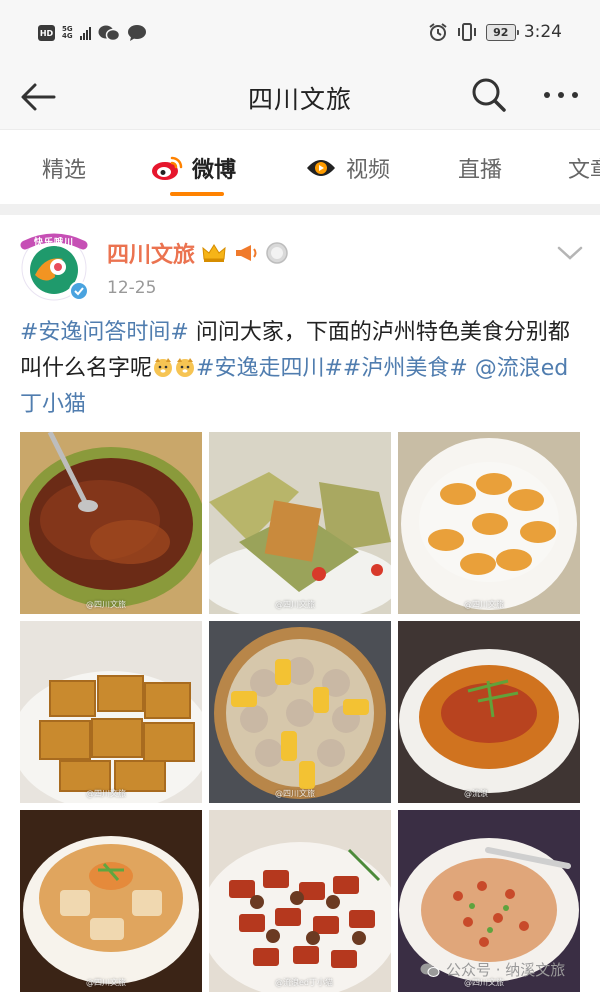  What do you see at coordinates (246, 253) in the screenshot?
I see `megaphone-icon` at bounding box center [246, 253].